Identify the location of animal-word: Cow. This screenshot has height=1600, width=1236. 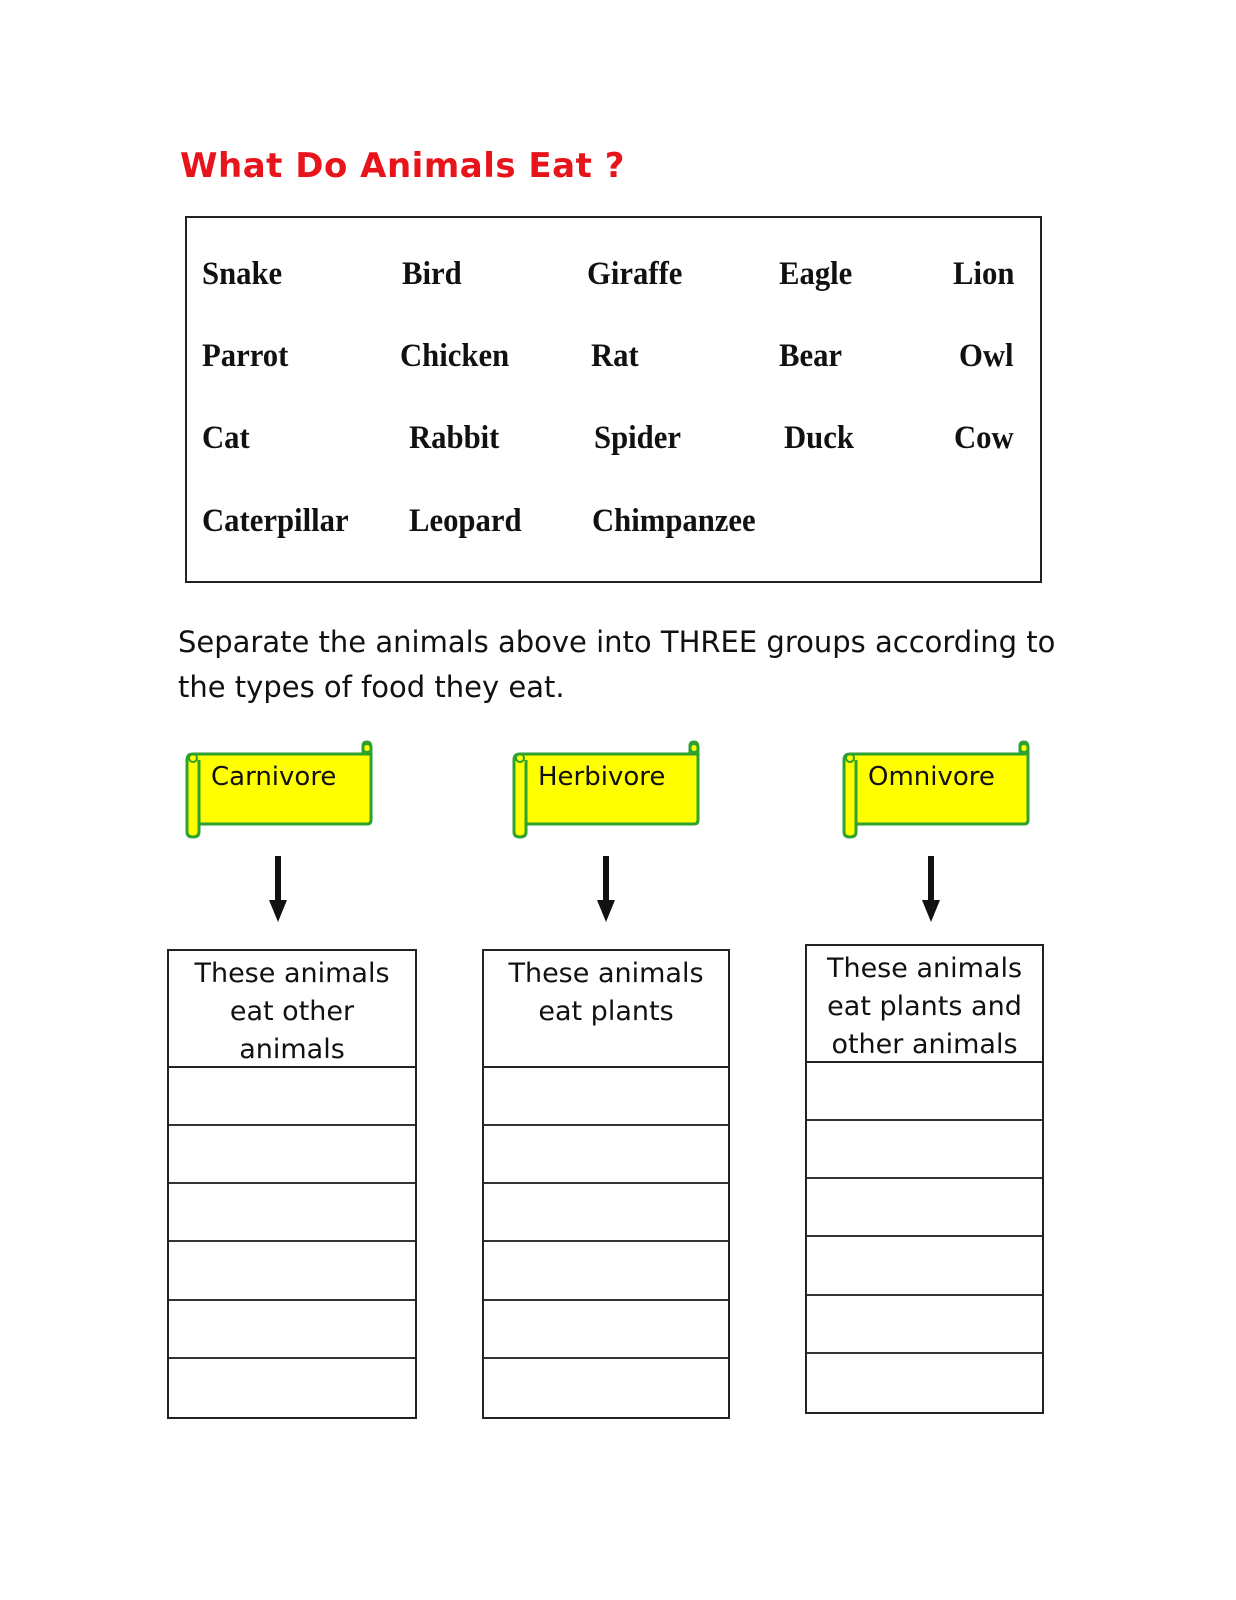
(984, 438).